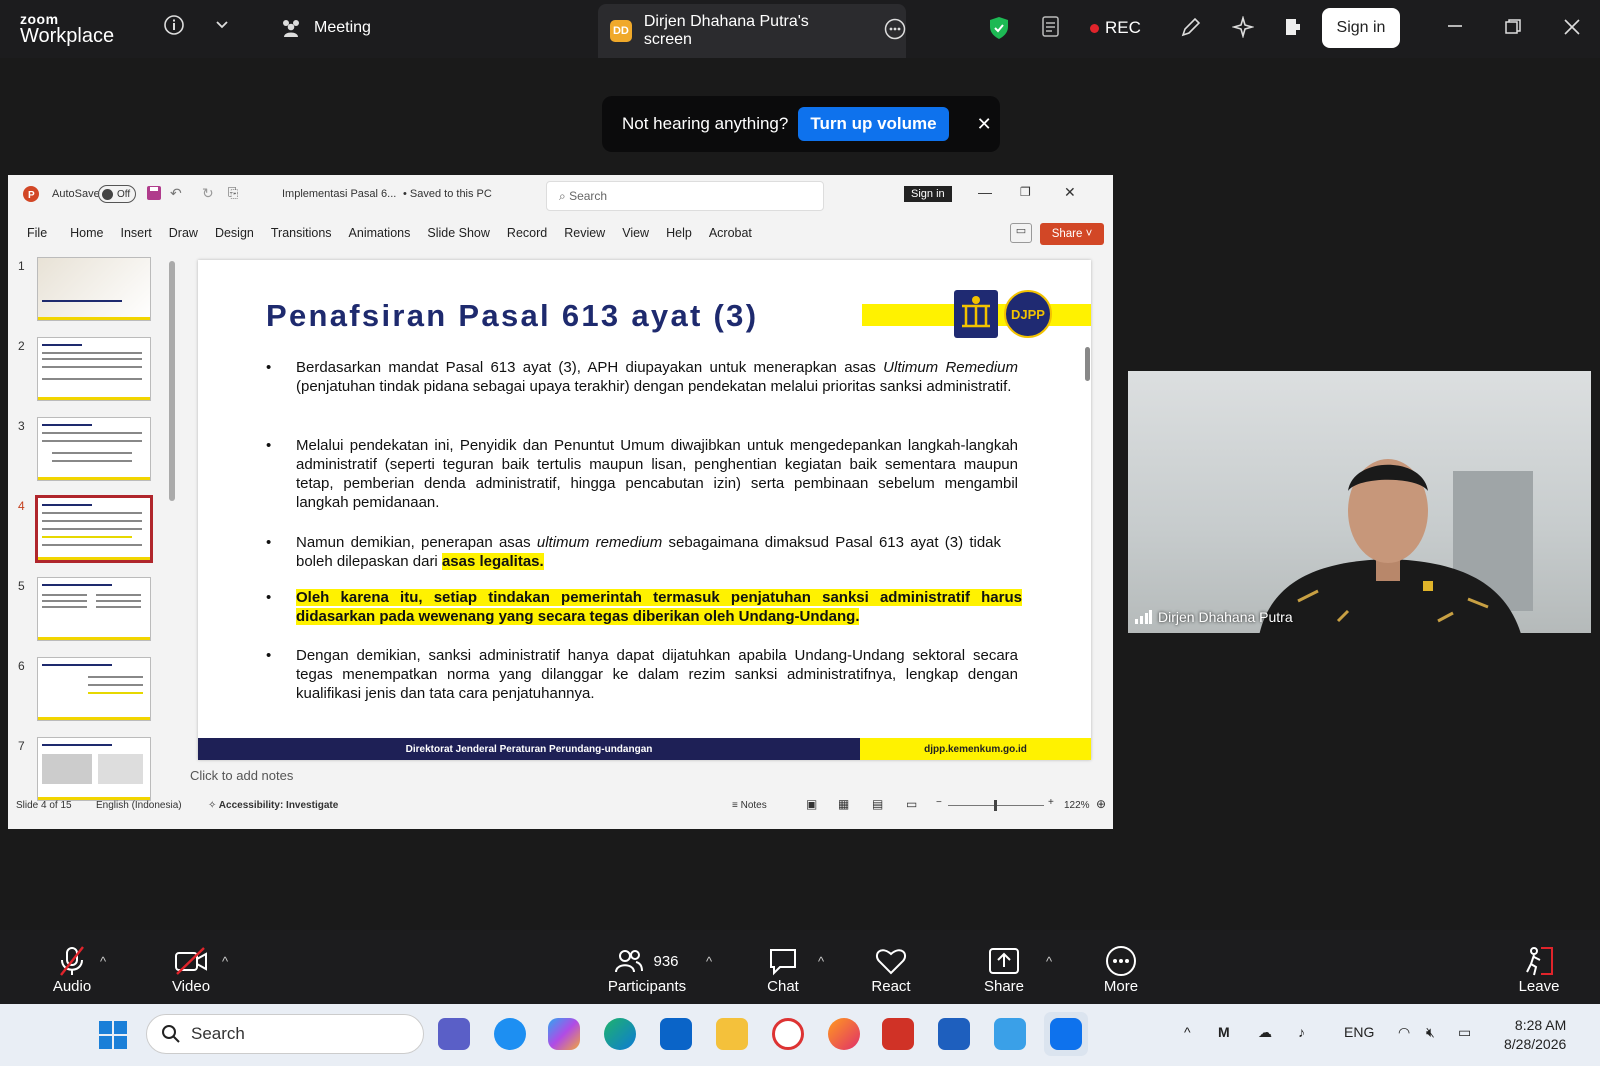 The image size is (1600, 1066). Describe the element at coordinates (811, 804) in the screenshot. I see `normal-view-icon: ▣` at that location.